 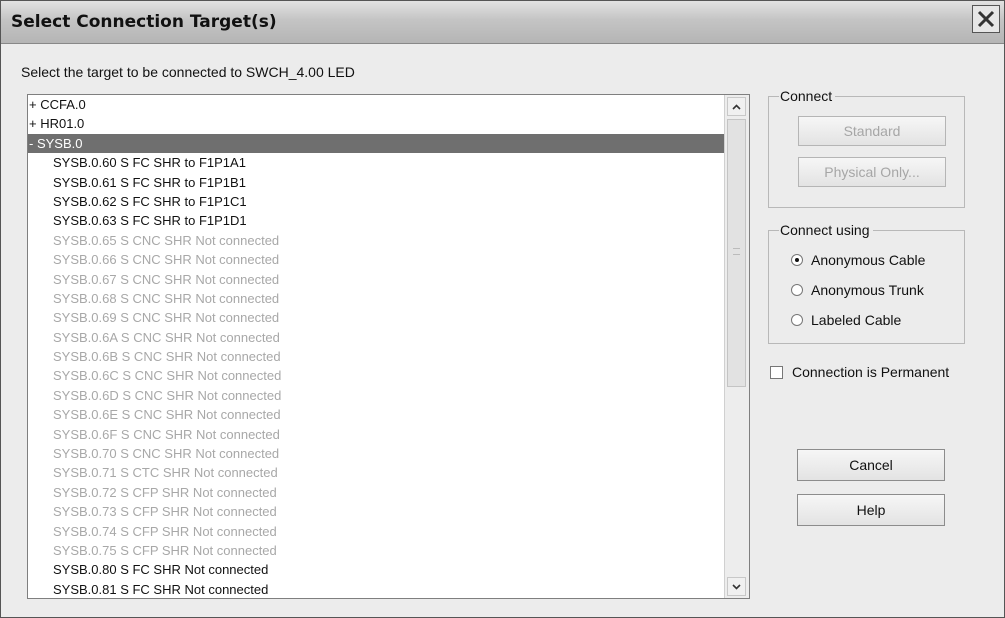 What do you see at coordinates (871, 372) in the screenshot?
I see `permanent-label: Connection is Permanent` at bounding box center [871, 372].